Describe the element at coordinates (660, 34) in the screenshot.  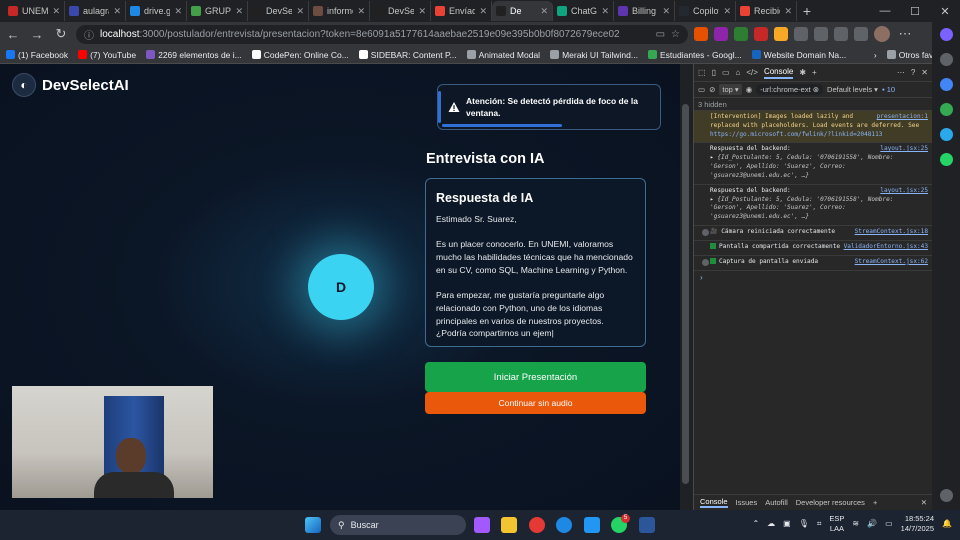
I see `cast-icon: ▭` at that location.